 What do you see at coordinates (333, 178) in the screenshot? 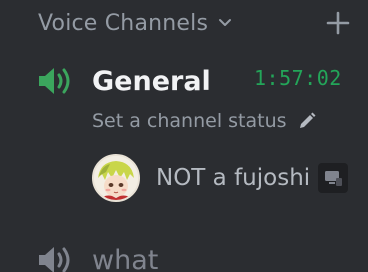
I see `streaming-badge-icon` at bounding box center [333, 178].